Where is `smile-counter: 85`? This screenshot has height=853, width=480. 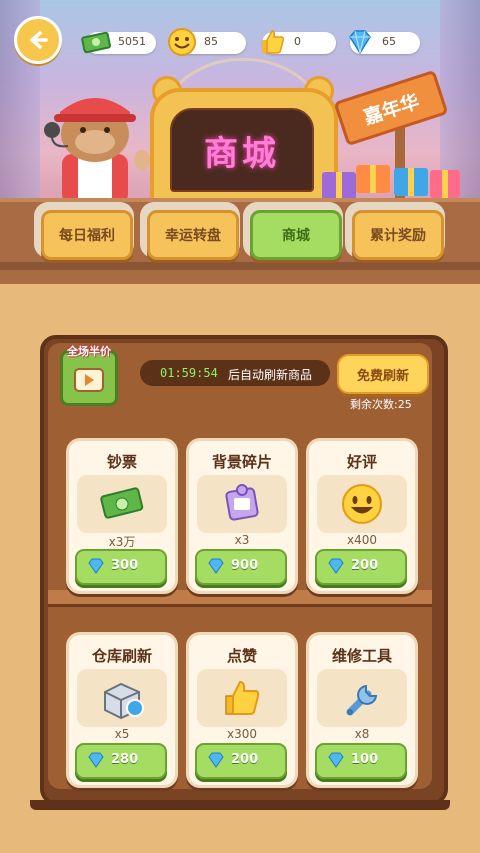
smile-counter: 85 is located at coordinates (207, 42).